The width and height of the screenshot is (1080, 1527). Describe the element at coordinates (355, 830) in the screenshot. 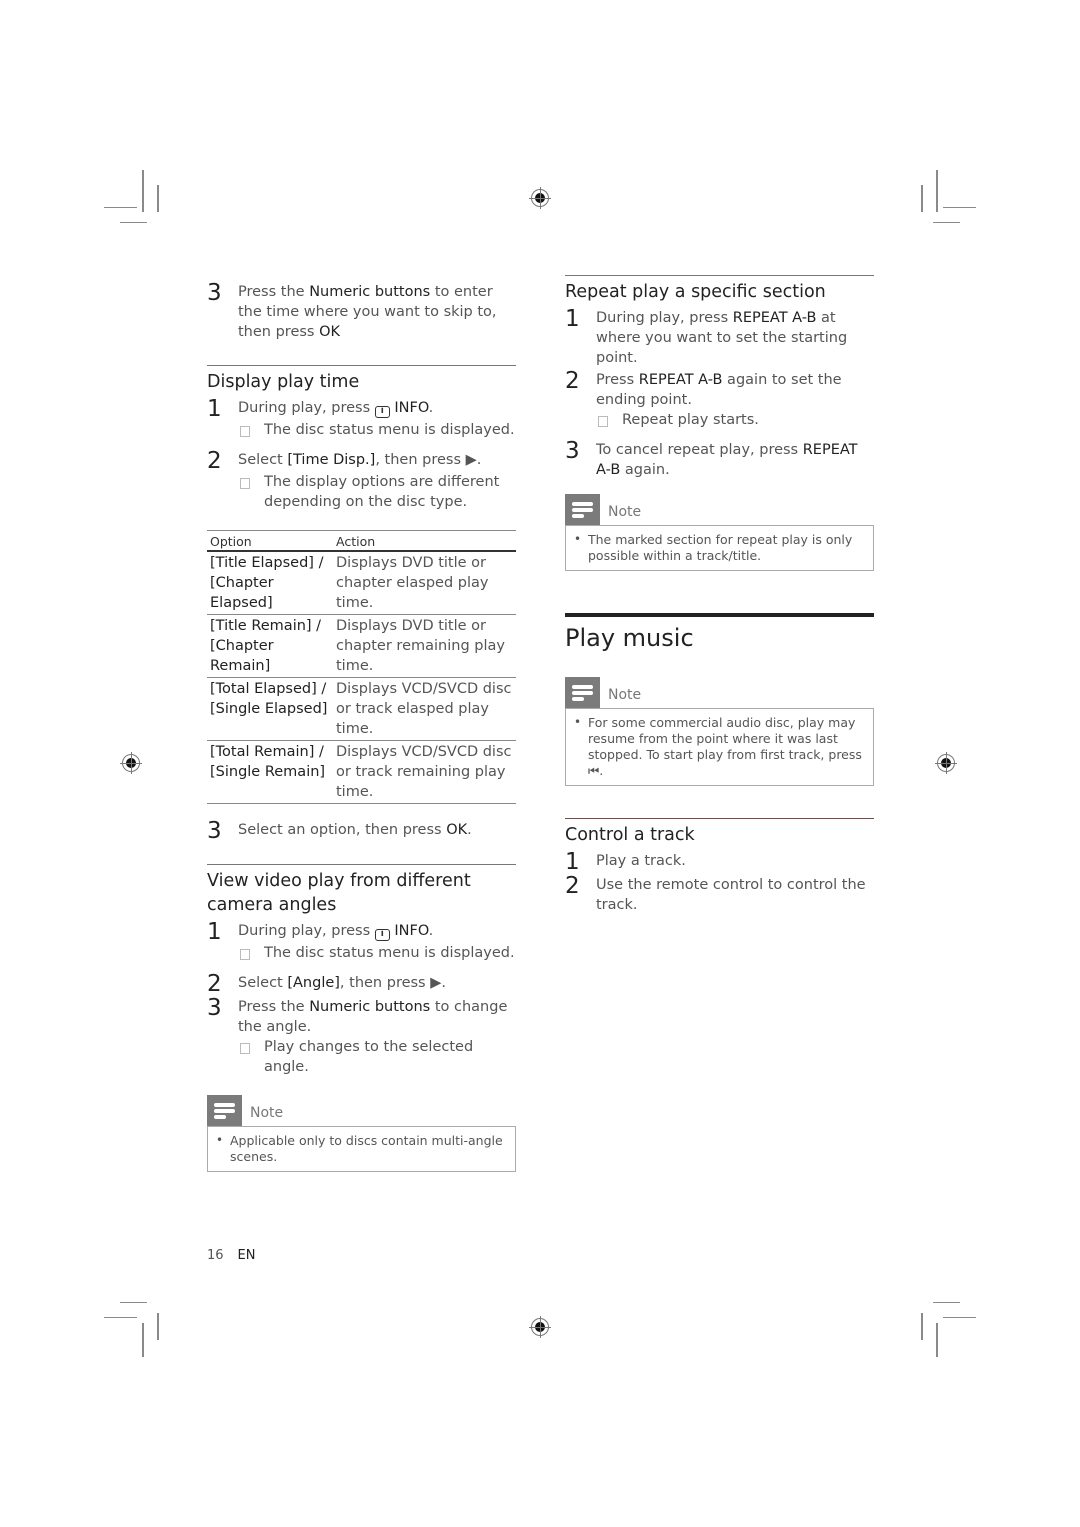

I see `step-text: Select an option, then press OK.` at that location.